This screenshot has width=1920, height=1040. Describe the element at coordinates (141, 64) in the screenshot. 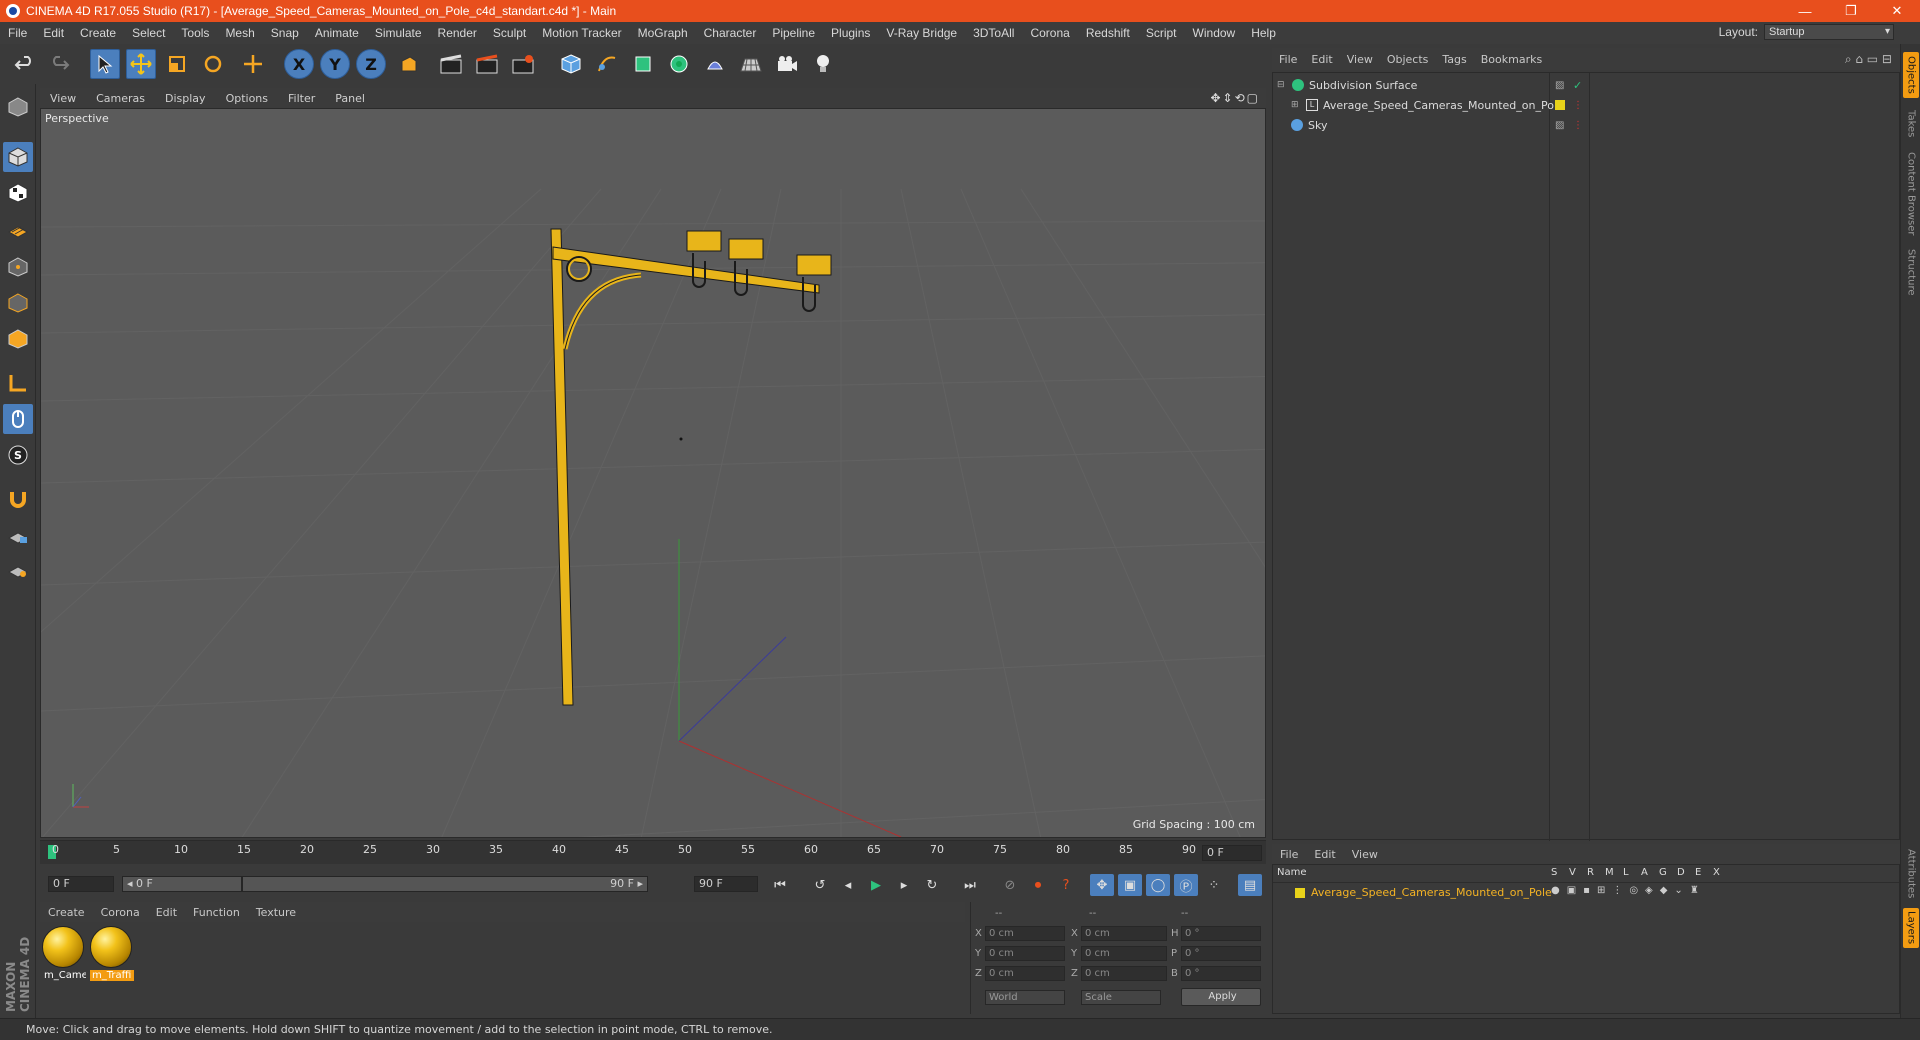

I see `move-tool-button` at that location.